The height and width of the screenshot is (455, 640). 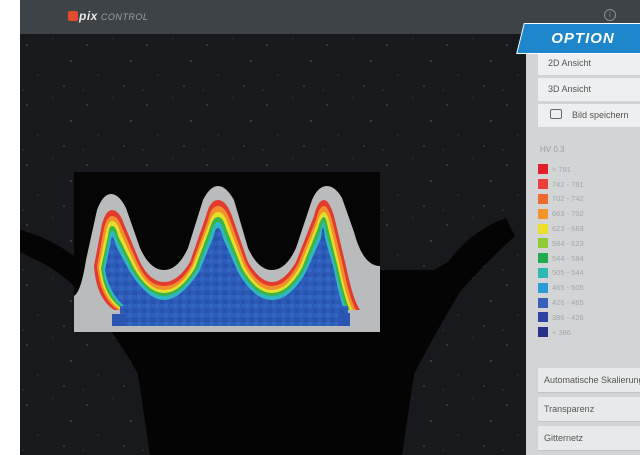 I want to click on 2d-view-button: 2D Ansicht, so click(x=589, y=63).